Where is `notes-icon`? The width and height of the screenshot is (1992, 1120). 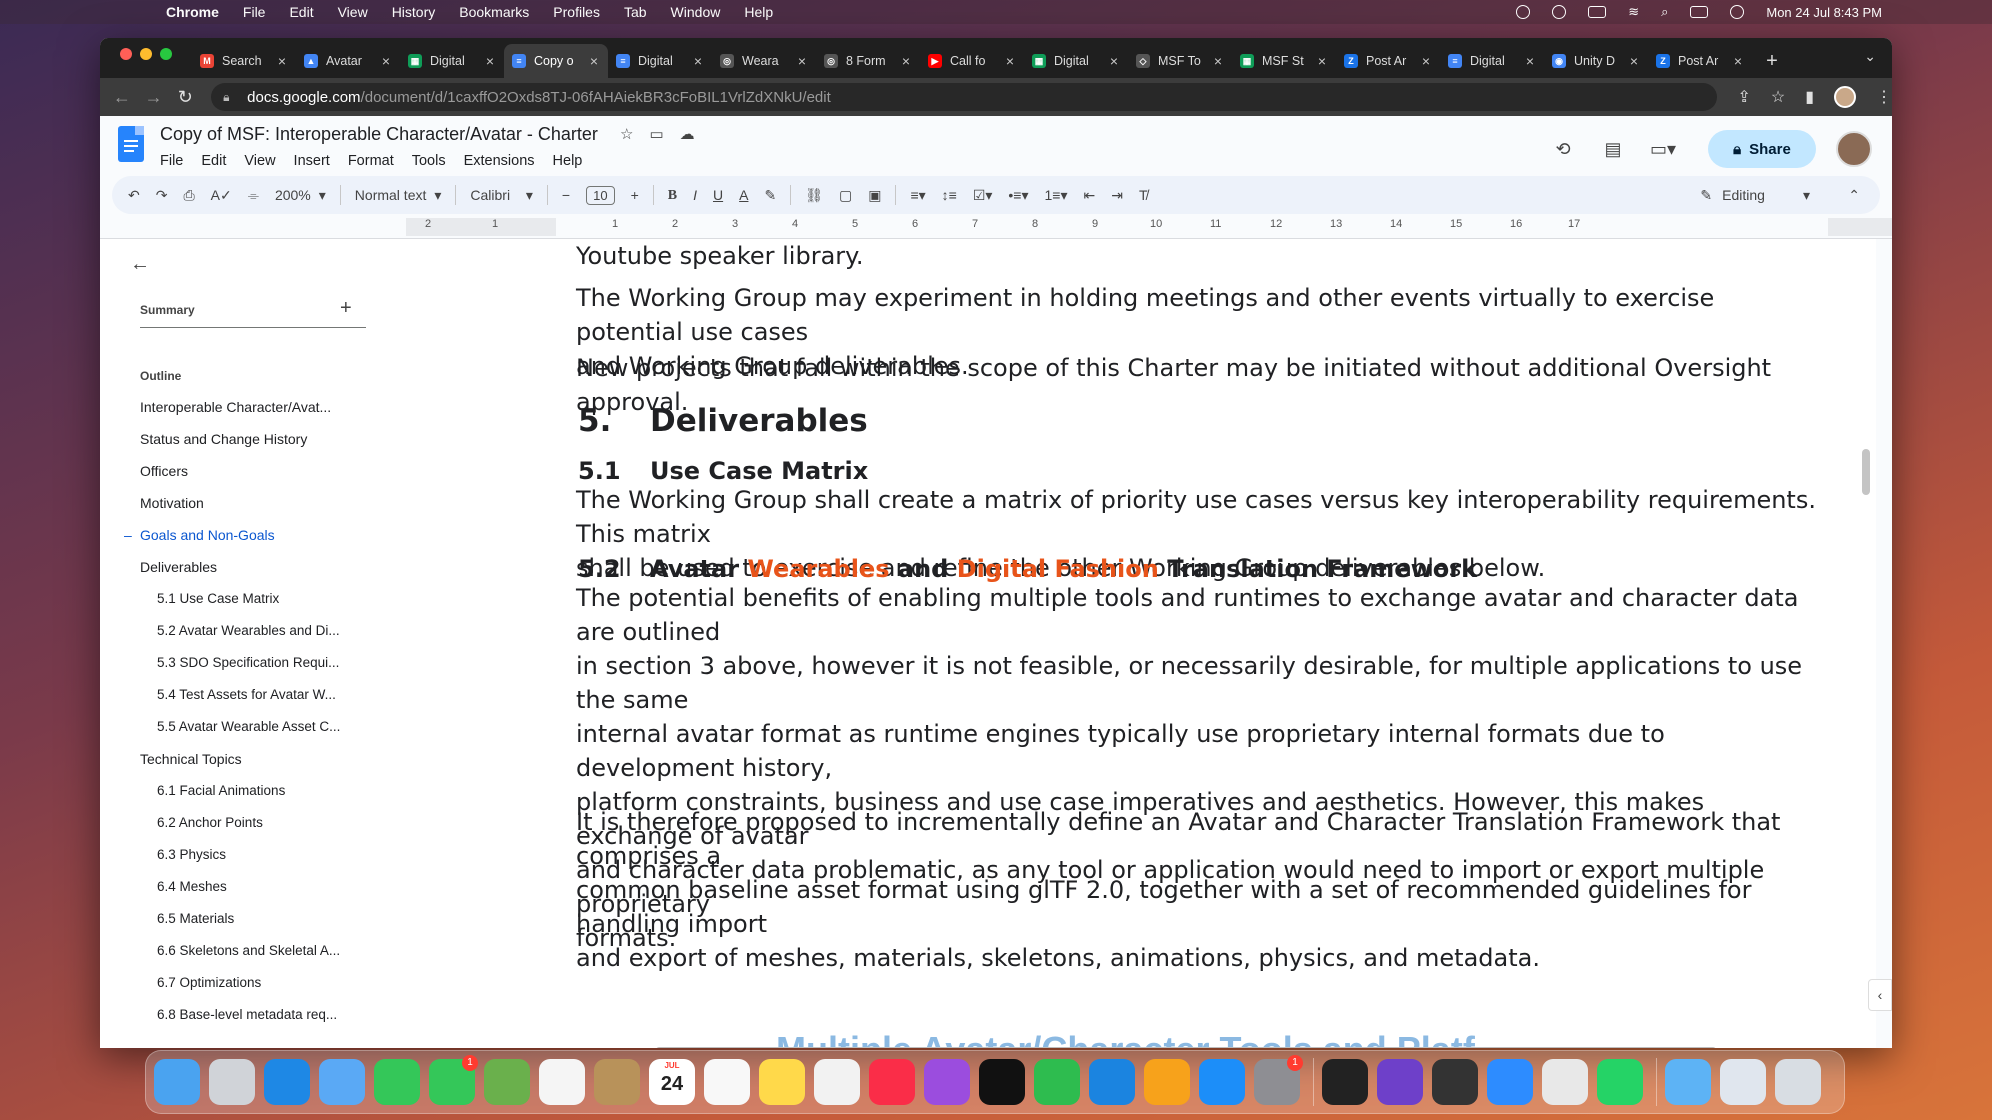 notes-icon is located at coordinates (782, 1082).